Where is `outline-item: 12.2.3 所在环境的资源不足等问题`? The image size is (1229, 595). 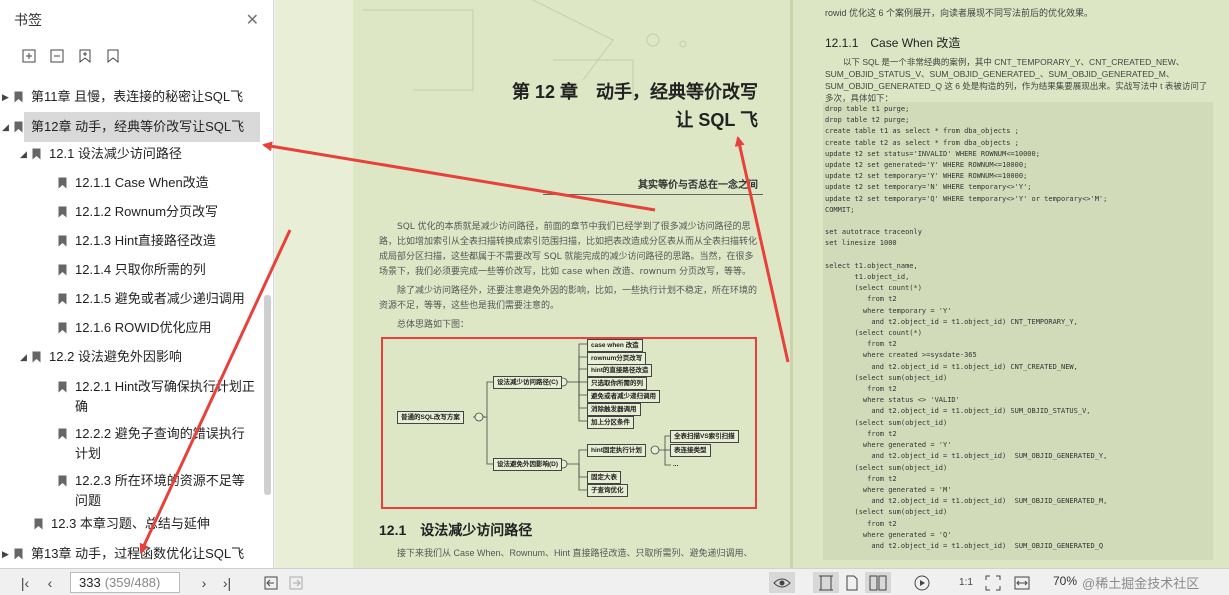 outline-item: 12.2.3 所在环境的资源不足等问题 is located at coordinates (131, 491).